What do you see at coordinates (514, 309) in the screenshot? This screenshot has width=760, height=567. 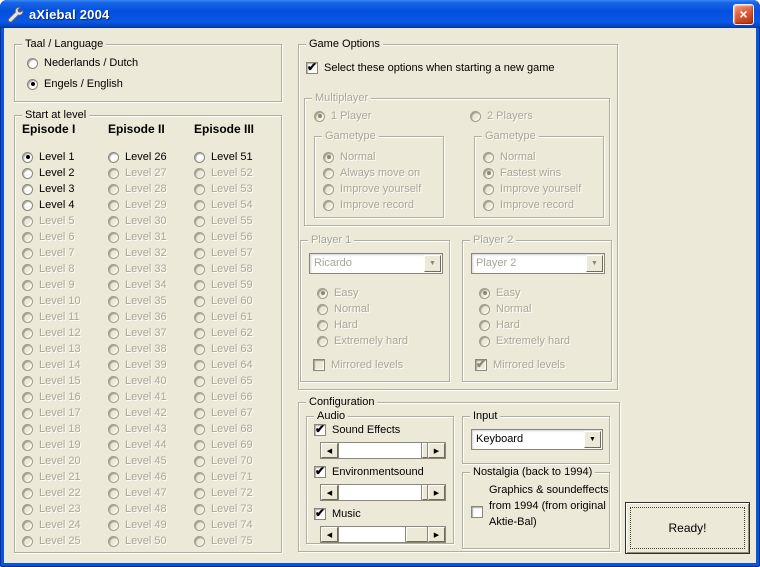 I see `radio-label: Normal` at bounding box center [514, 309].